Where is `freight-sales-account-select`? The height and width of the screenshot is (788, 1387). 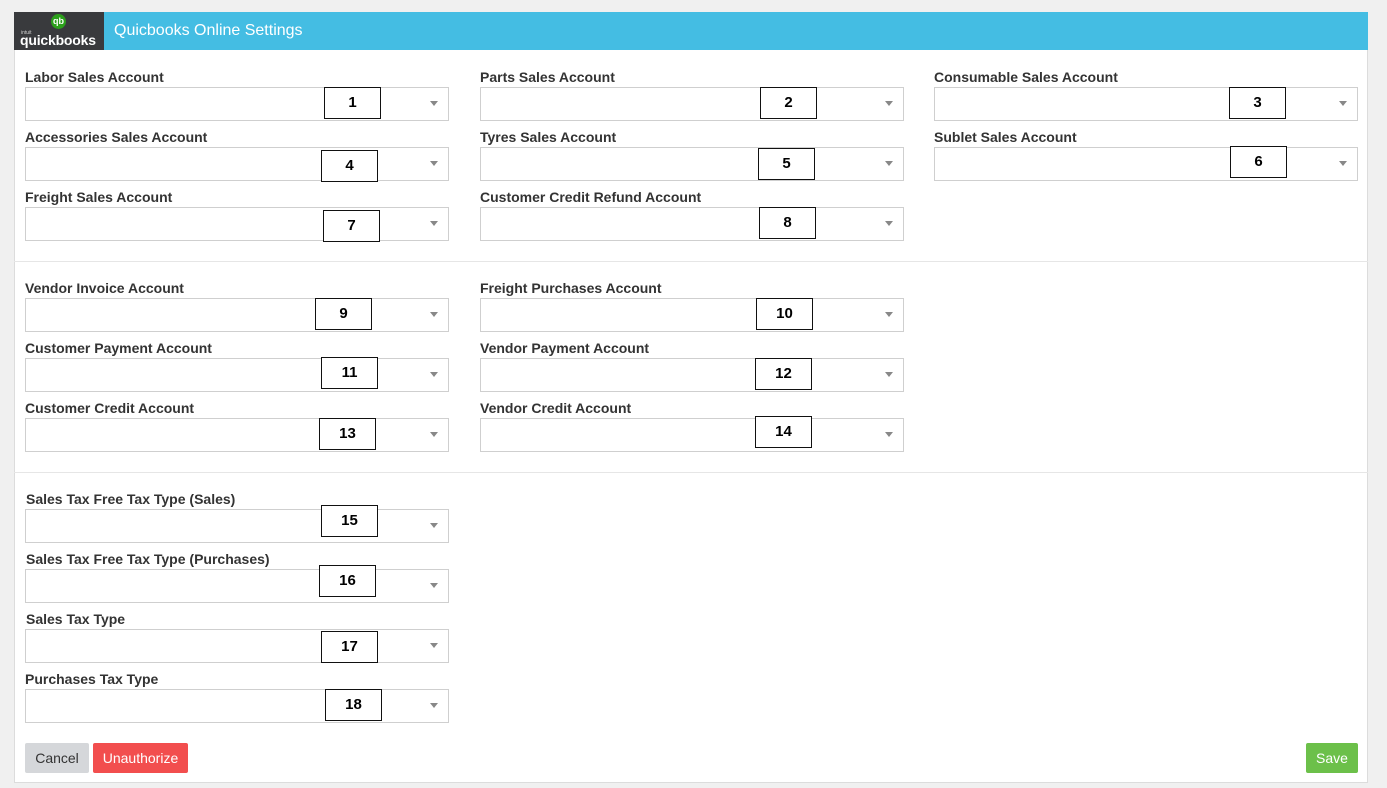
freight-sales-account-select is located at coordinates (237, 224).